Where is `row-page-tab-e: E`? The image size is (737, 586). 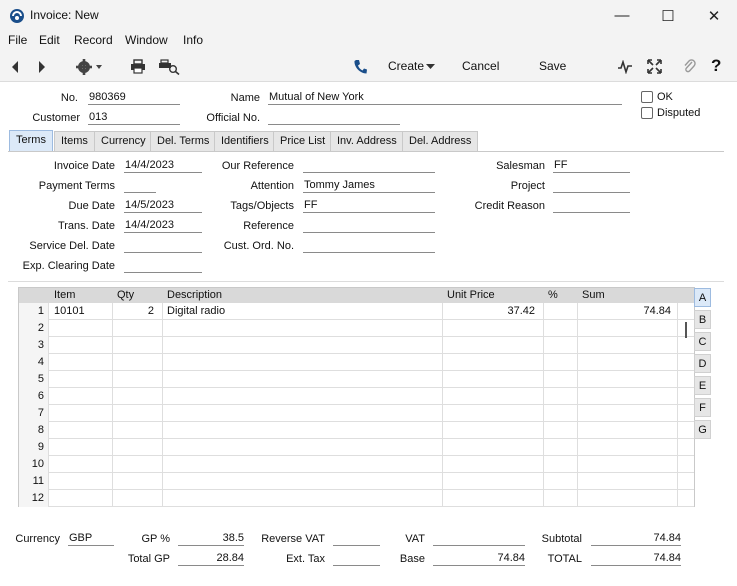 row-page-tab-e: E is located at coordinates (702, 385).